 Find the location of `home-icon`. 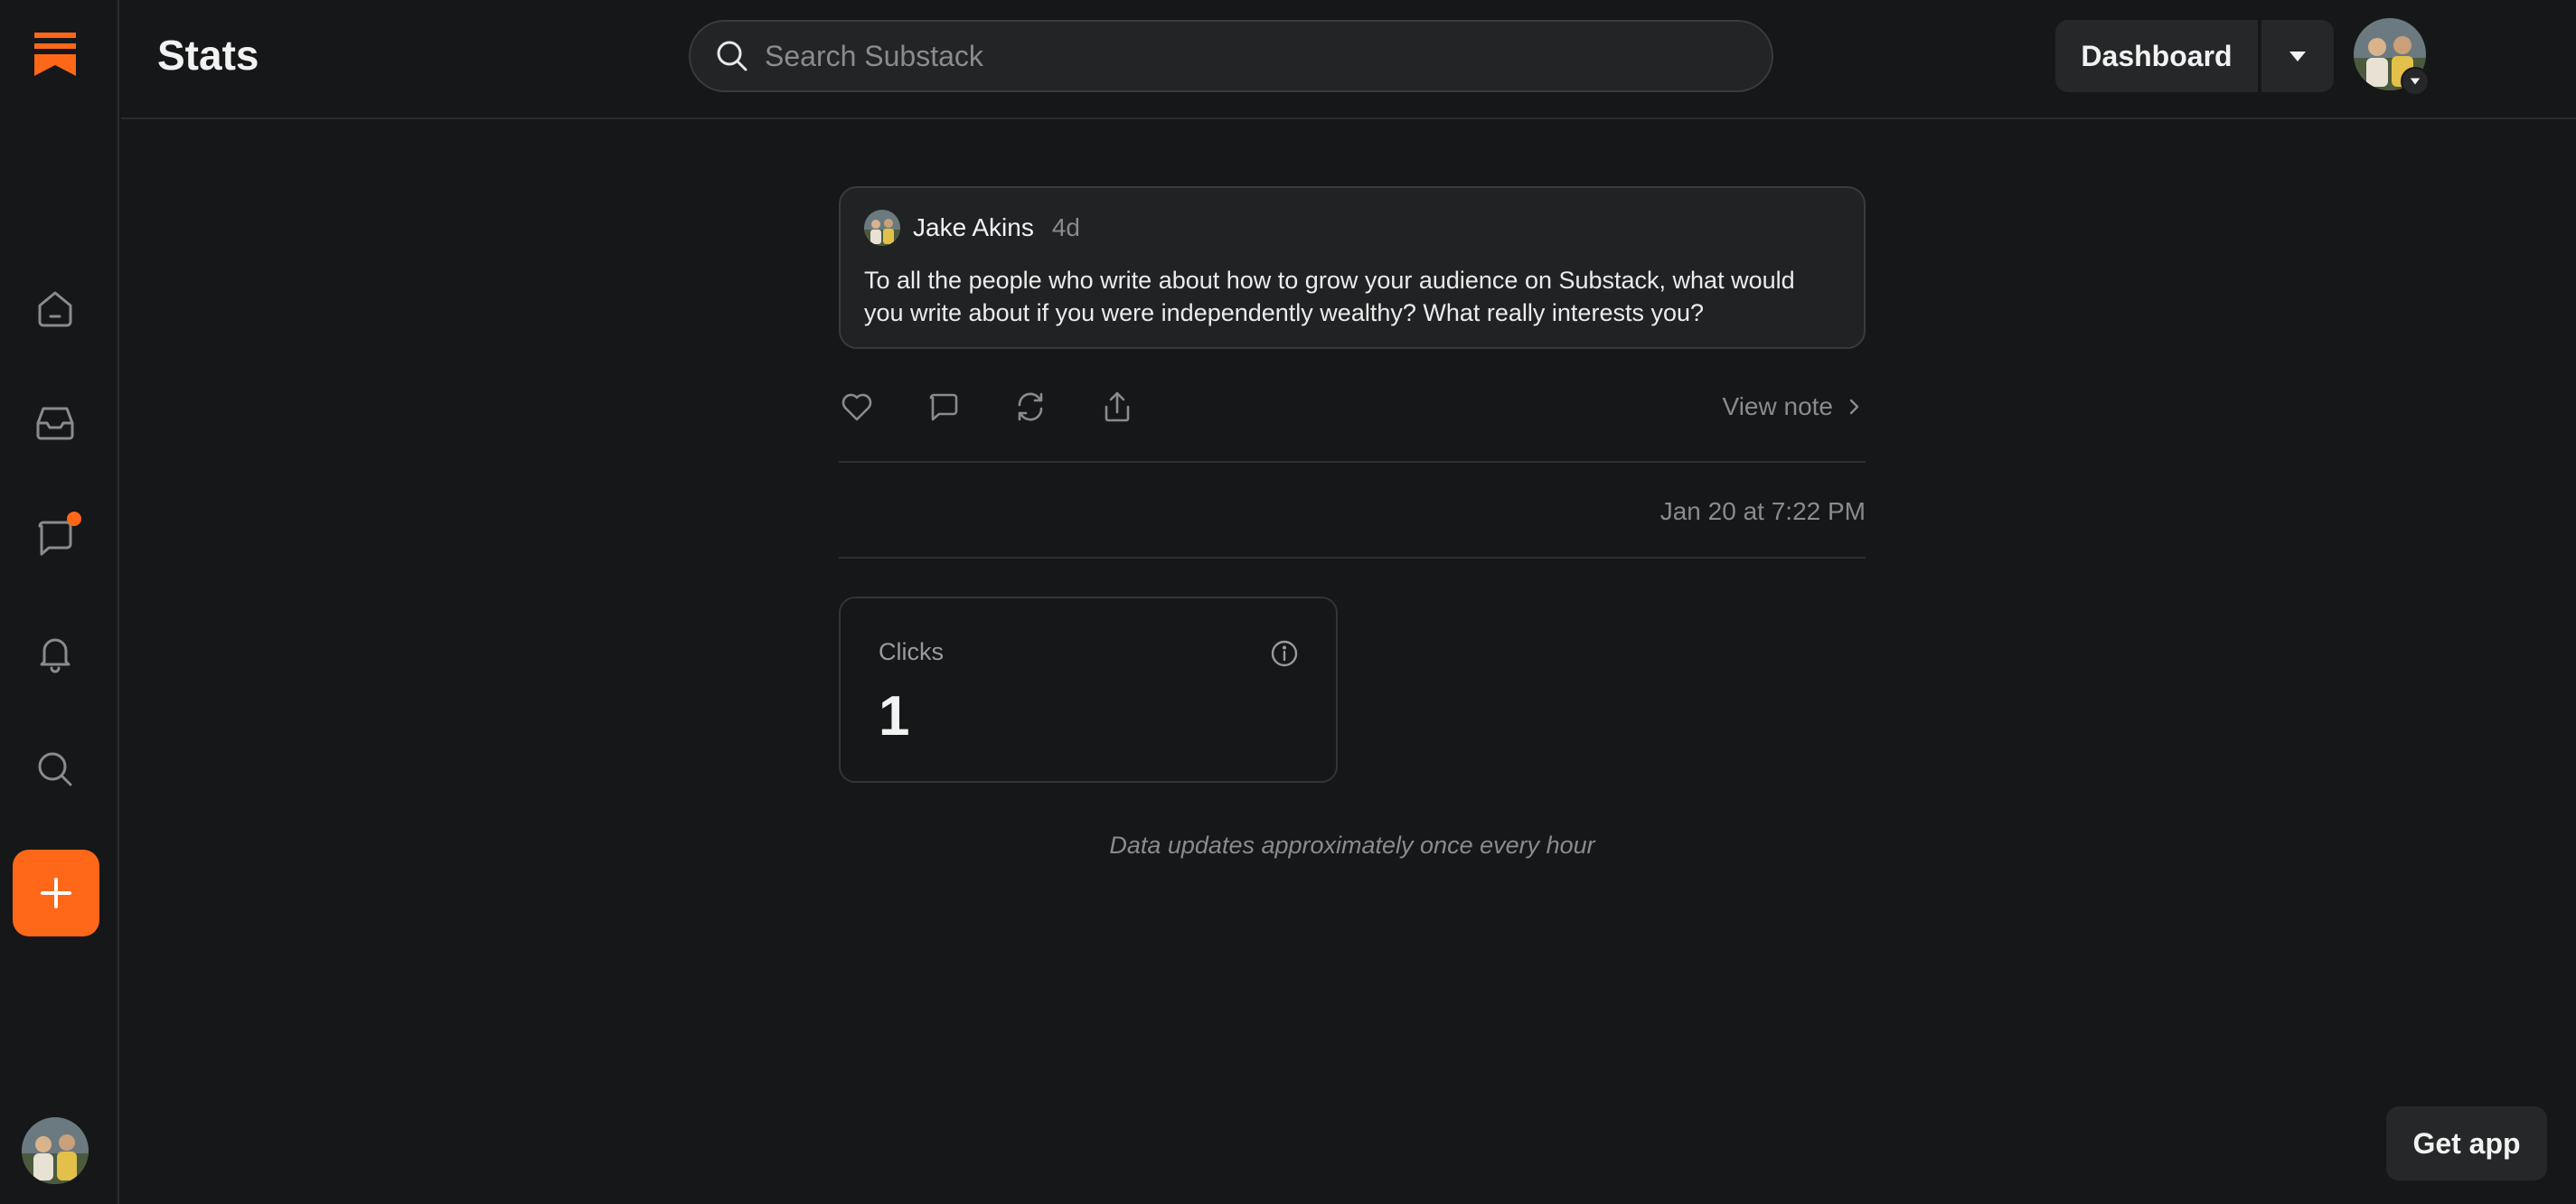

home-icon is located at coordinates (56, 308).